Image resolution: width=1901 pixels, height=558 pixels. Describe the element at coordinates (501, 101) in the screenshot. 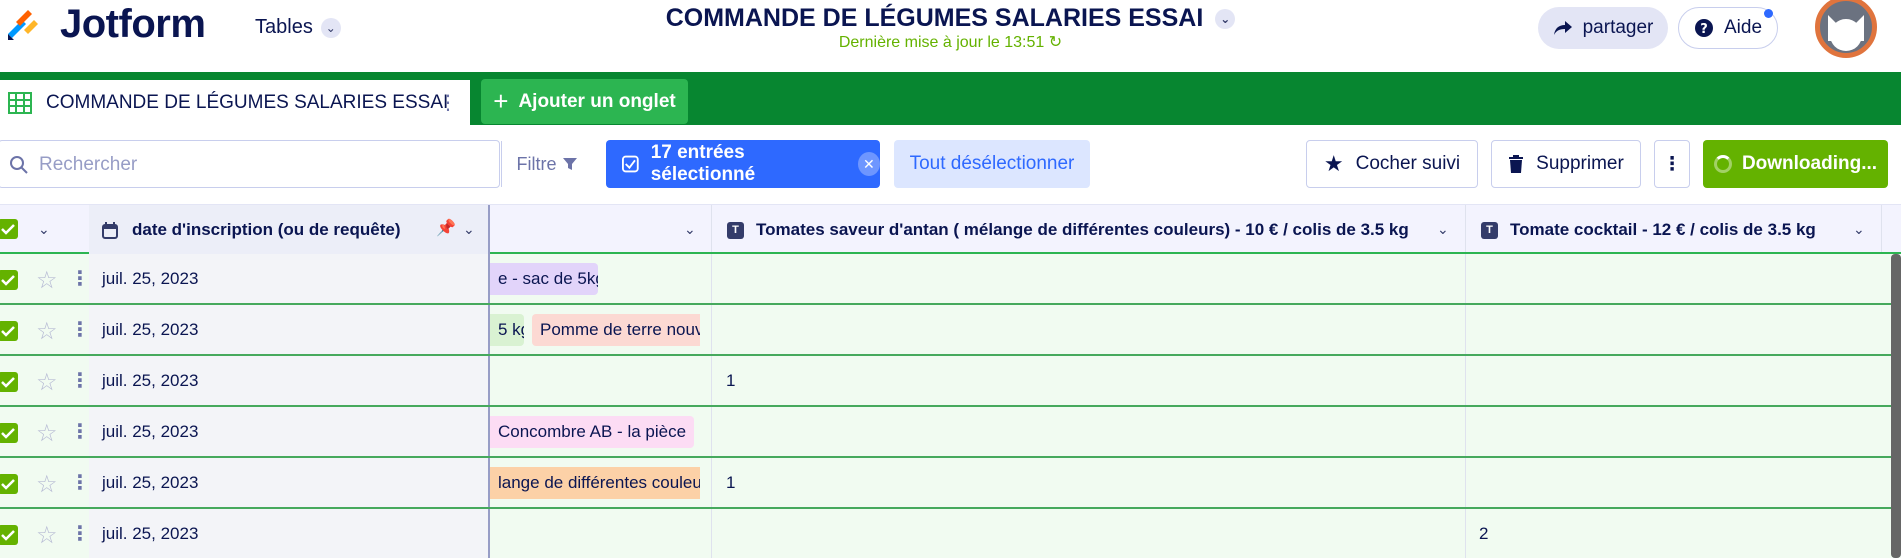

I see `plus-icon: +` at that location.